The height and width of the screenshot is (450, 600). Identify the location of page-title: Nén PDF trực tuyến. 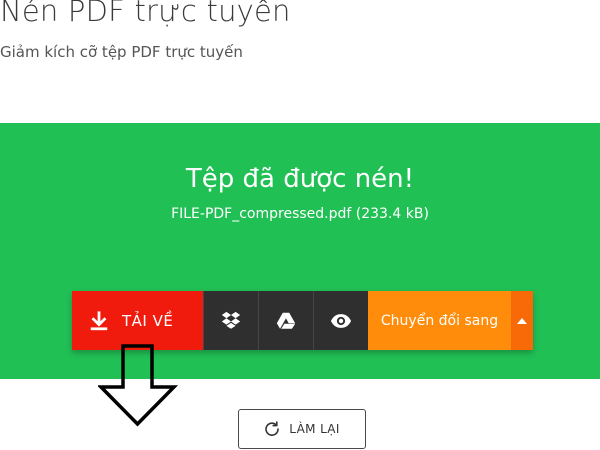
(145, 14).